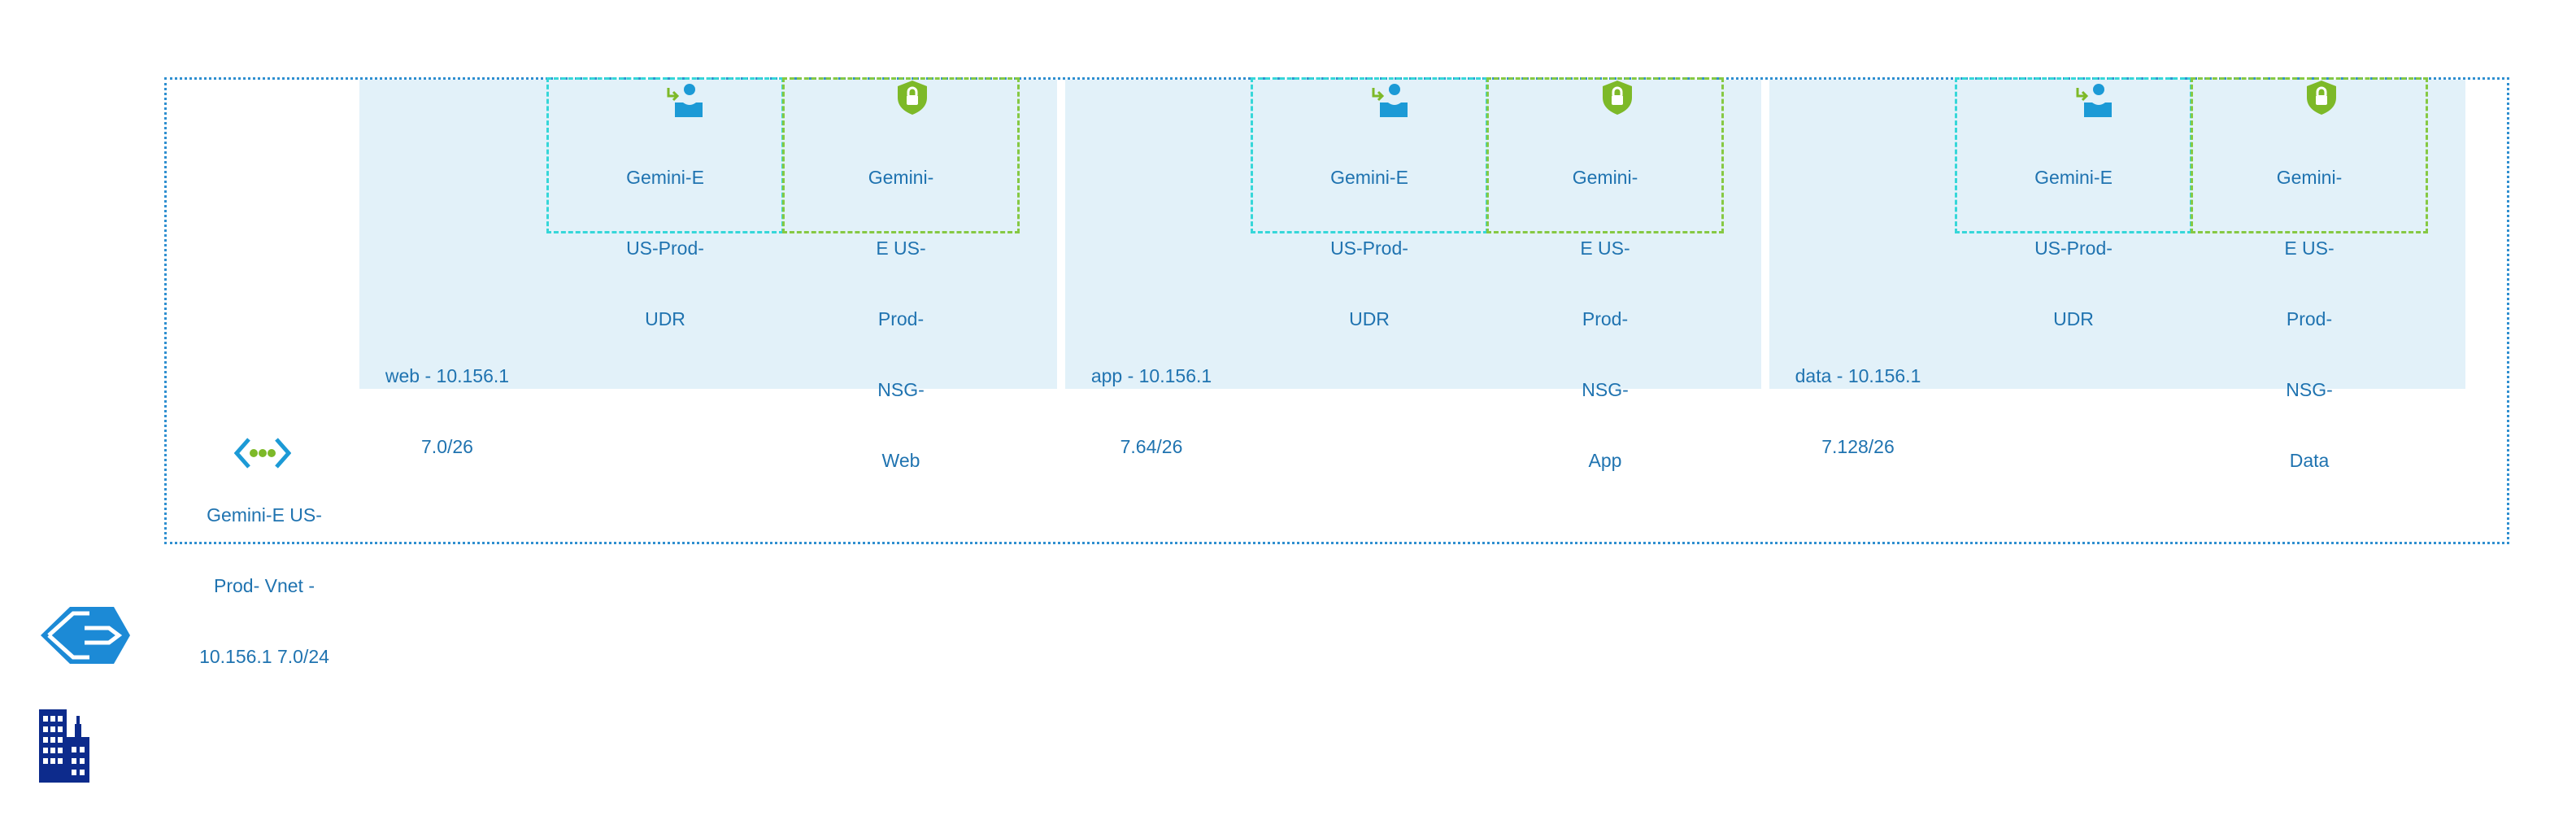  Describe the element at coordinates (1369, 248) in the screenshot. I see `udr-label-app: Gemini-E US-Prod- UDR` at that location.